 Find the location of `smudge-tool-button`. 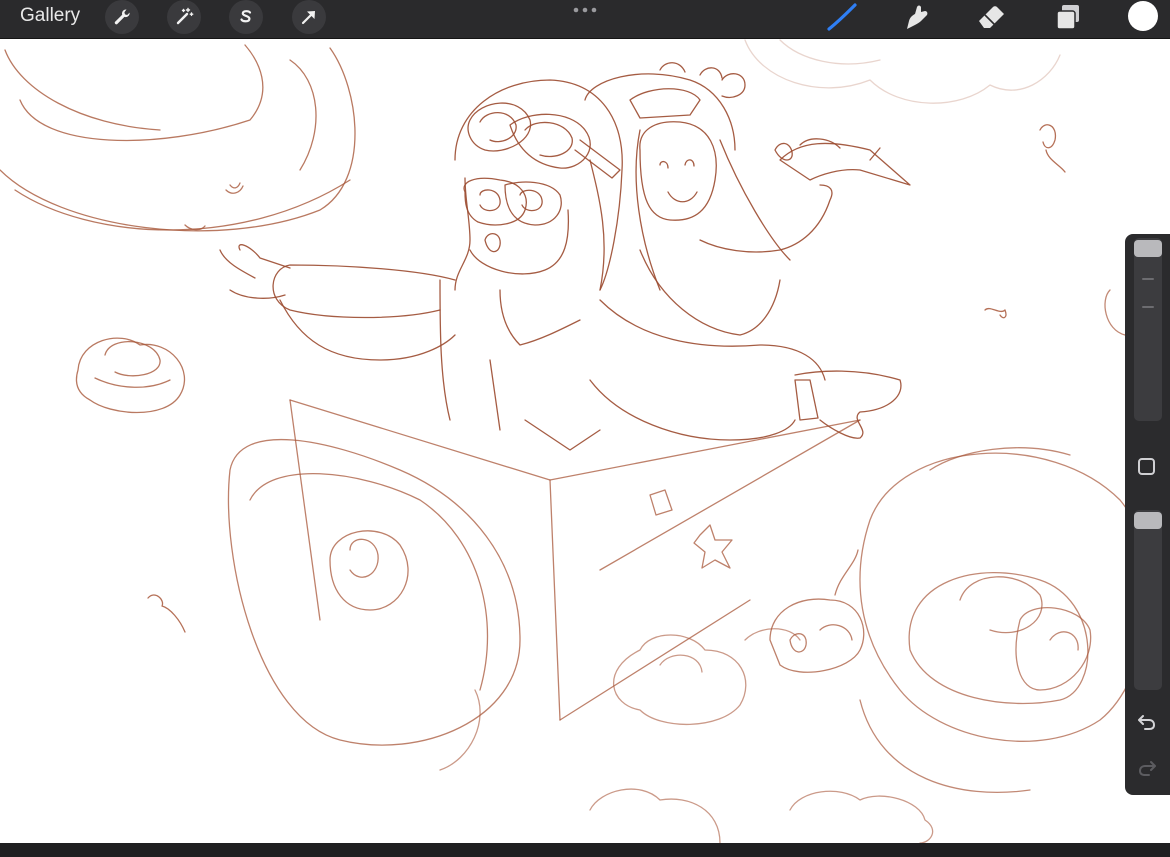

smudge-tool-button is located at coordinates (916, 17).